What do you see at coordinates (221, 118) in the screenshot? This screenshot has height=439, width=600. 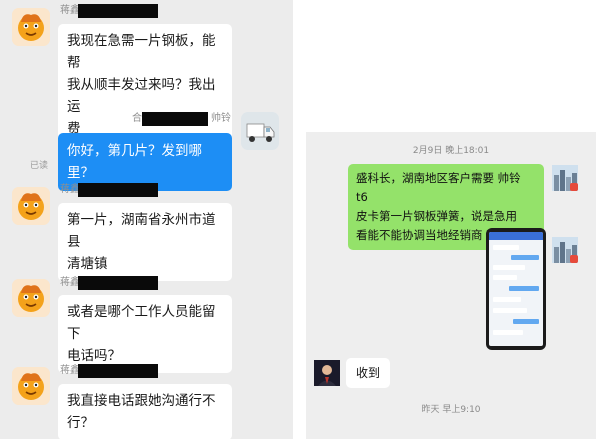 I see `sender-name: 帅铃` at bounding box center [221, 118].